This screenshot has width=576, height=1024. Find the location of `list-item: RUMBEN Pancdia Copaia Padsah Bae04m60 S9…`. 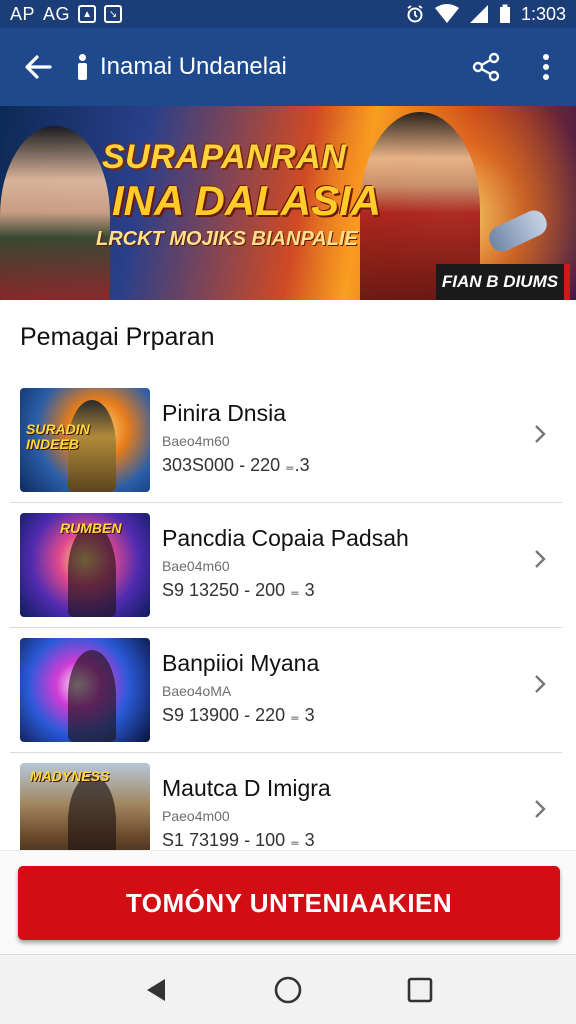

list-item: RUMBEN Pancdia Copaia Padsah Bae04m60 S9… is located at coordinates (286, 565).